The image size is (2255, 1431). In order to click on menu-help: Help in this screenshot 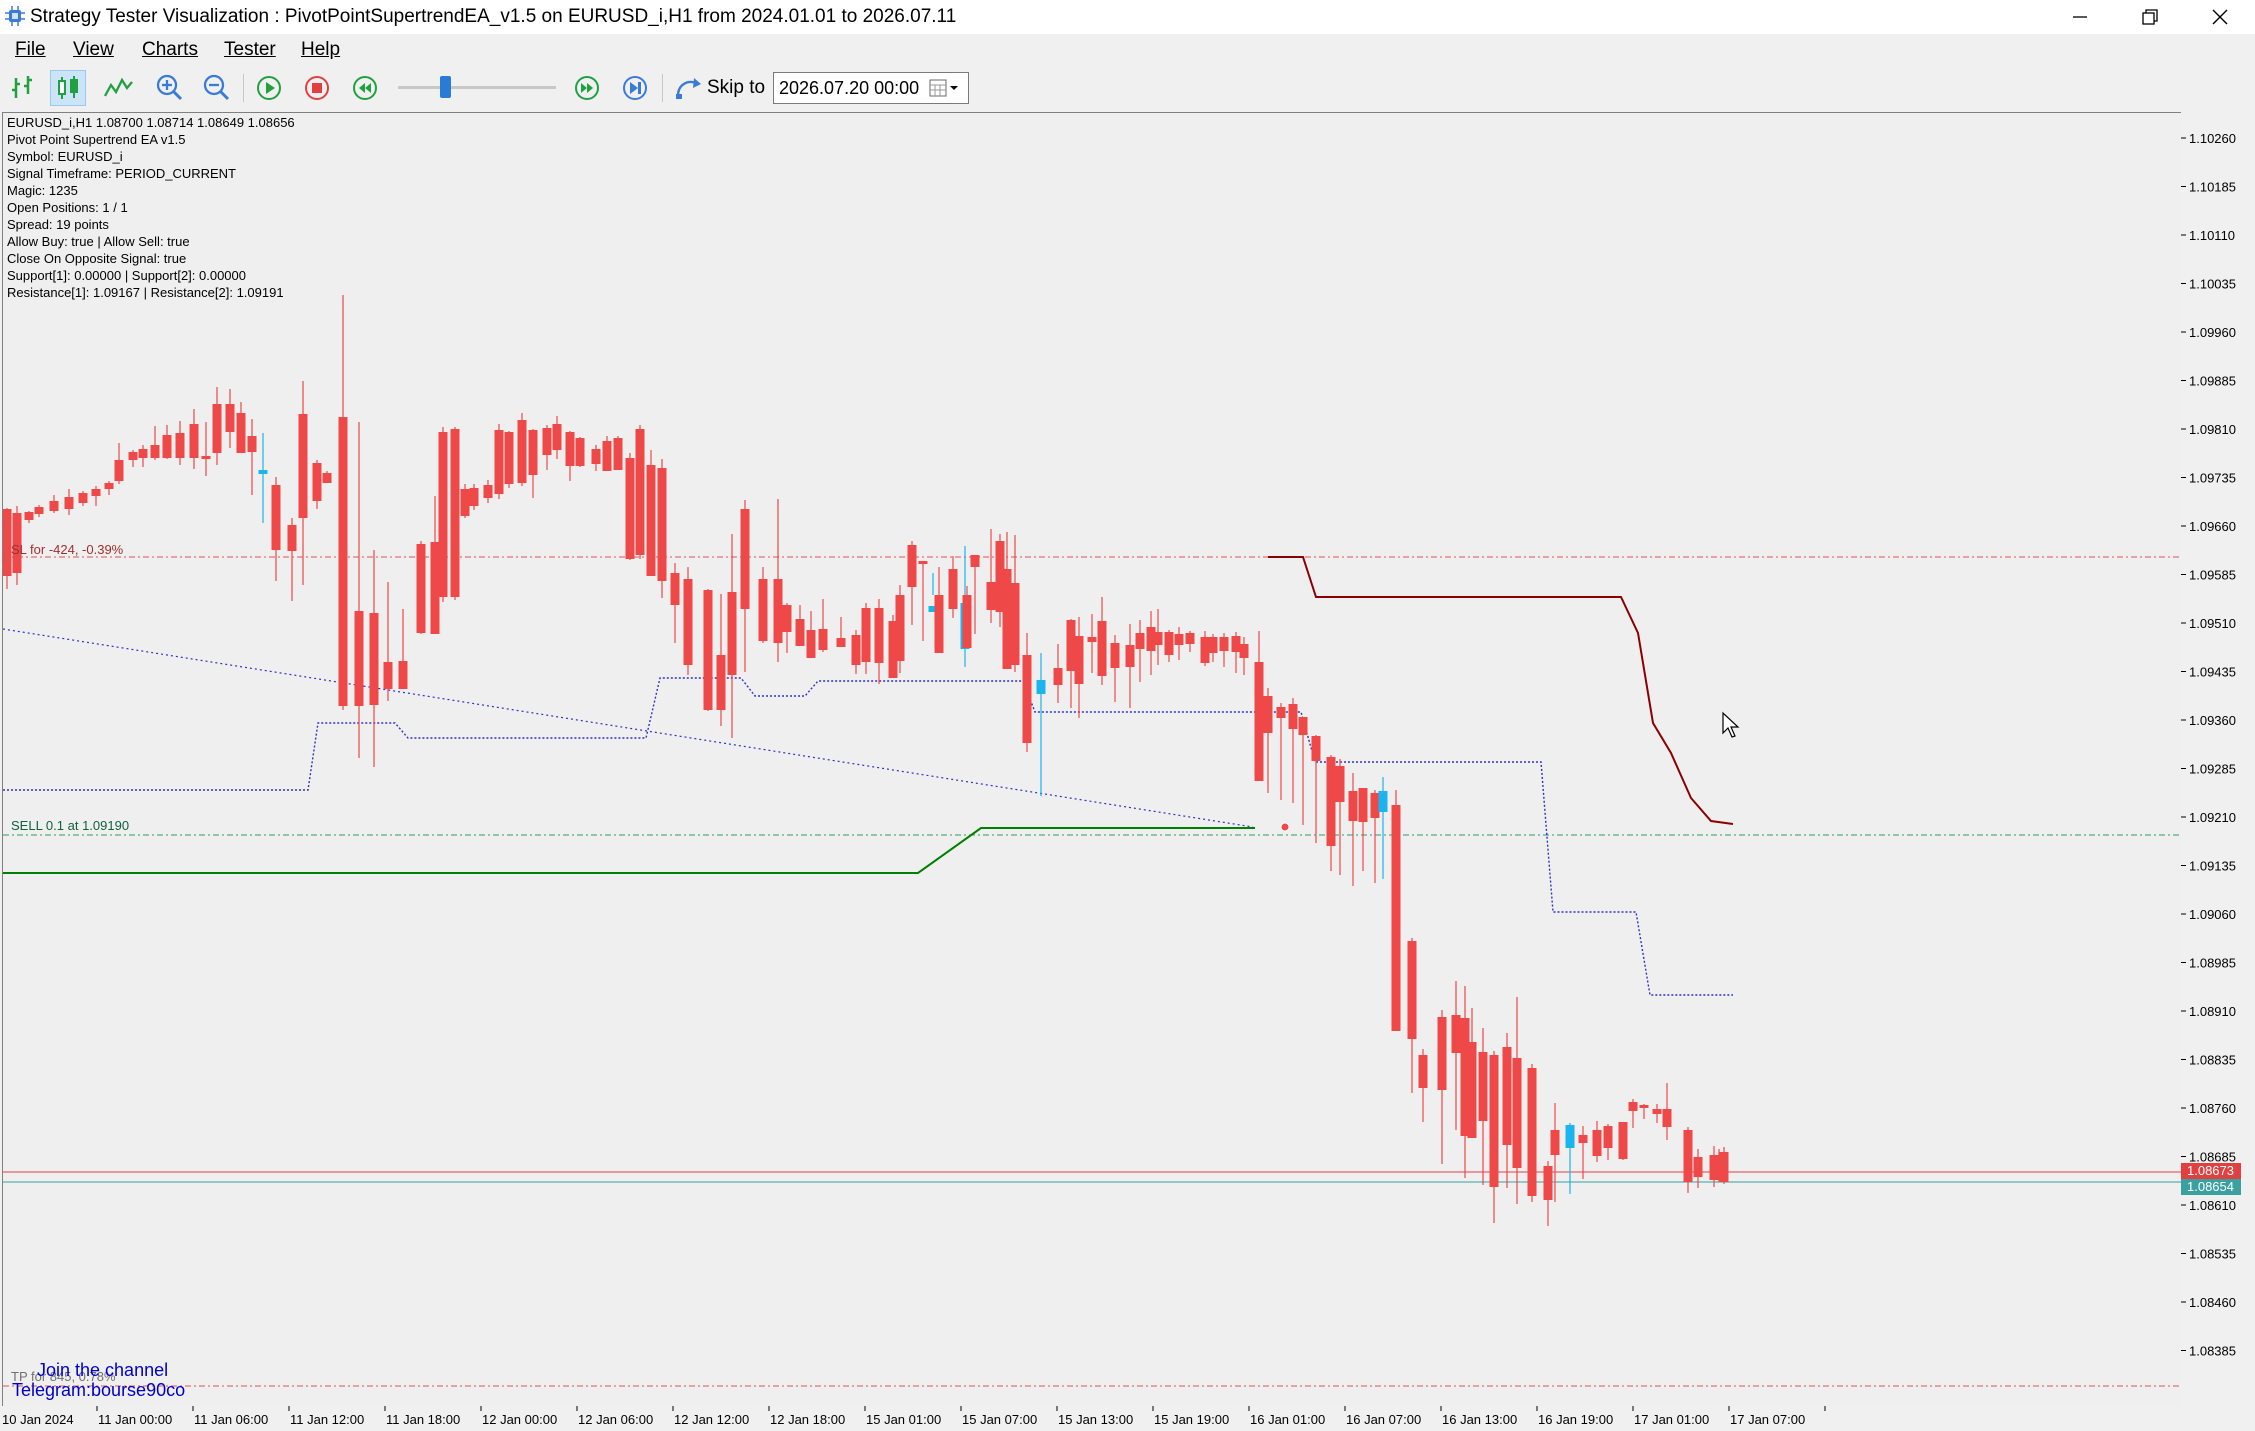, I will do `click(320, 50)`.